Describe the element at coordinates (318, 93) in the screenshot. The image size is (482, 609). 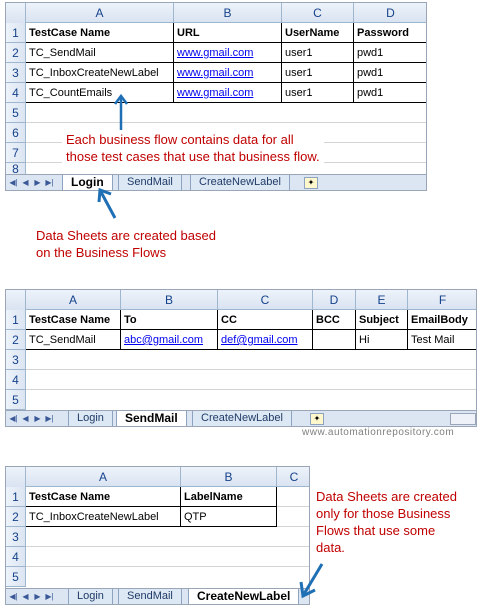
I see `cell-c4: user1` at that location.